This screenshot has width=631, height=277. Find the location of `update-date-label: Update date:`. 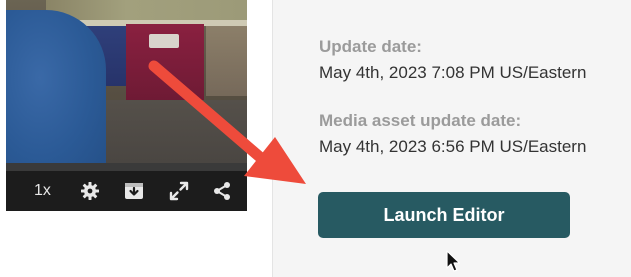

update-date-label: Update date: is located at coordinates (370, 46).